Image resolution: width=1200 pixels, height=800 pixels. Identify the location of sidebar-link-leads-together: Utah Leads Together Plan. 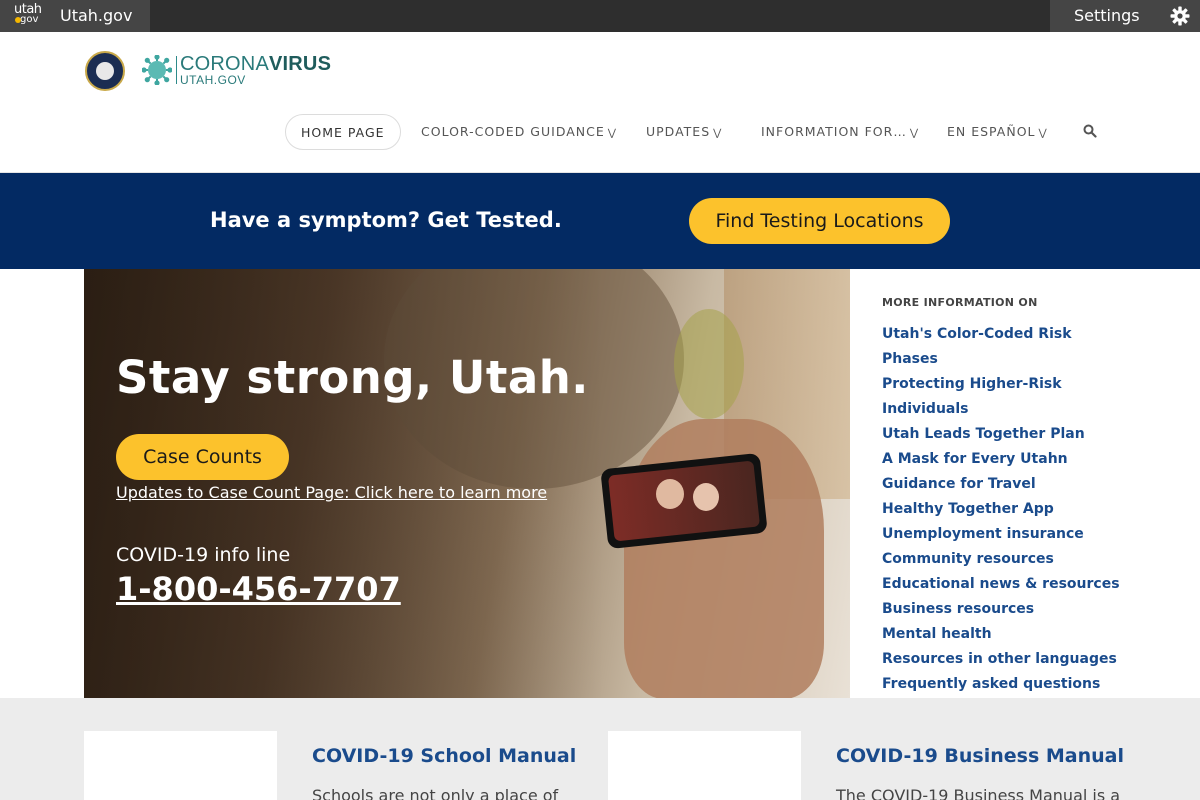
(1002, 434).